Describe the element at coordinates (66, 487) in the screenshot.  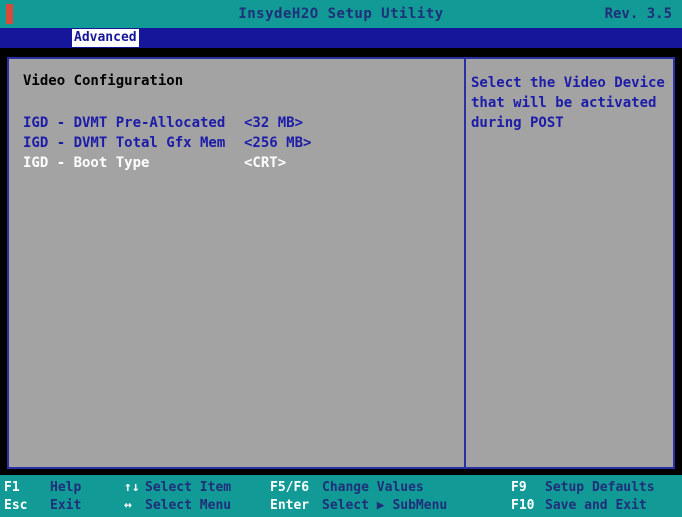
I see `key-desc-help: Help` at that location.